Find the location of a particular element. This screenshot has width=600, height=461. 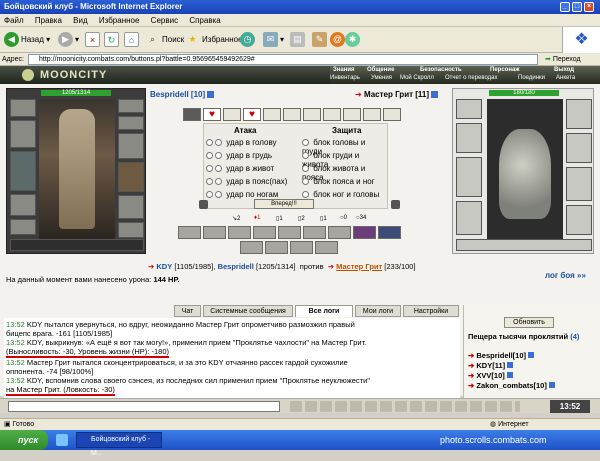

shield-slot is located at coordinates (131, 177).